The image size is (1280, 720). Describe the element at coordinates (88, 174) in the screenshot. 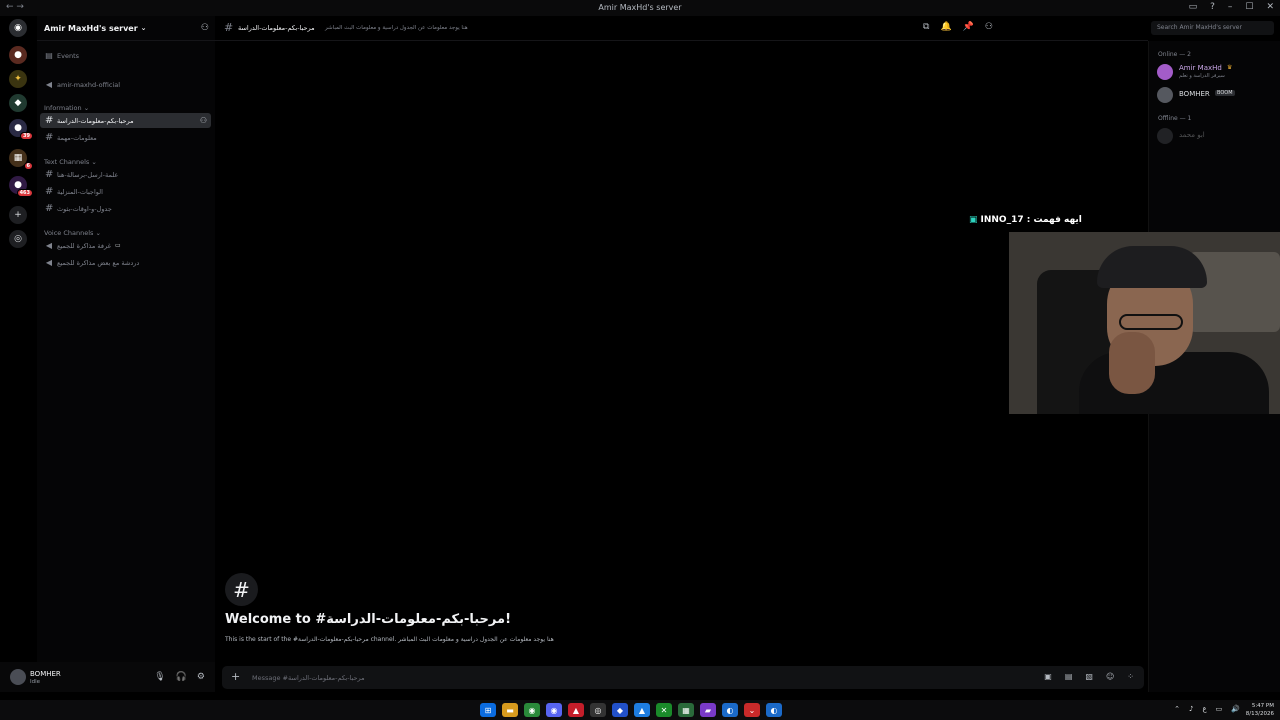

I see `channel-label: علمة-ارسل-برسالة-هنا` at that location.